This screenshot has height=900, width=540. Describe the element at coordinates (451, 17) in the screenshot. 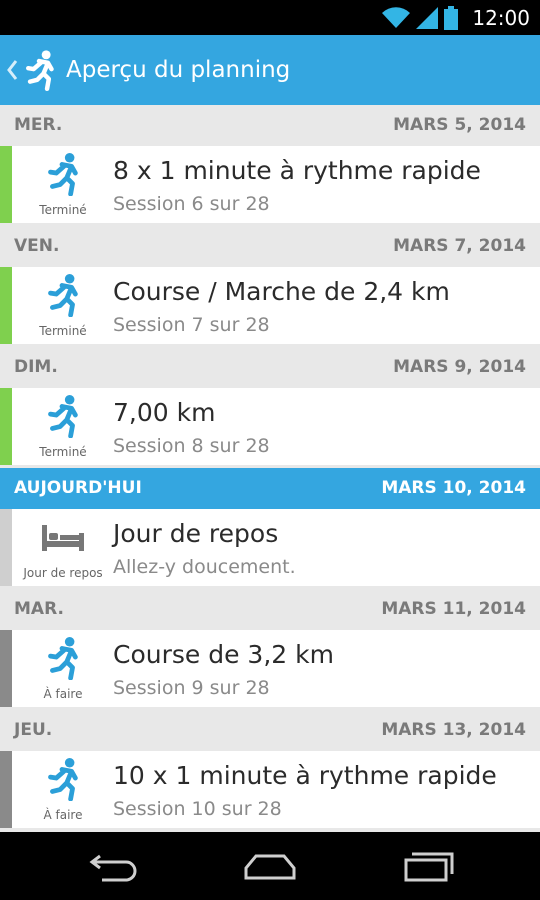

I see `battery-icon` at that location.